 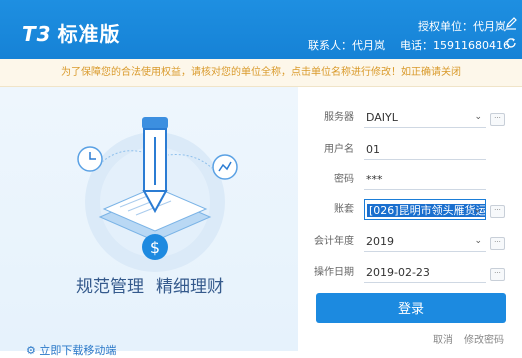 I want to click on password-row: 密码 ***, so click(x=410, y=180).